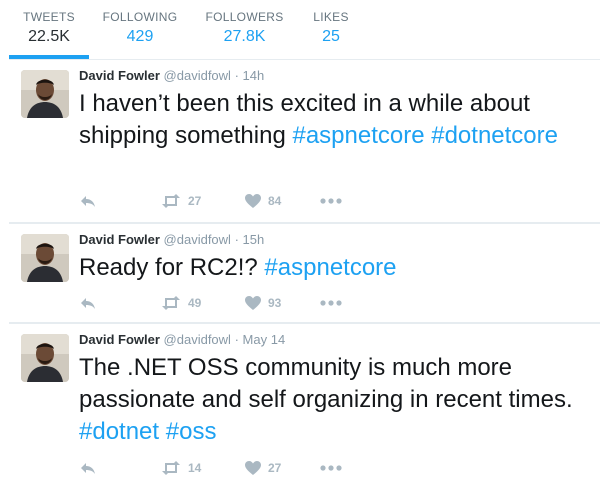 The height and width of the screenshot is (488, 600). I want to click on followers-stat-value: 27.8K, so click(244, 36).